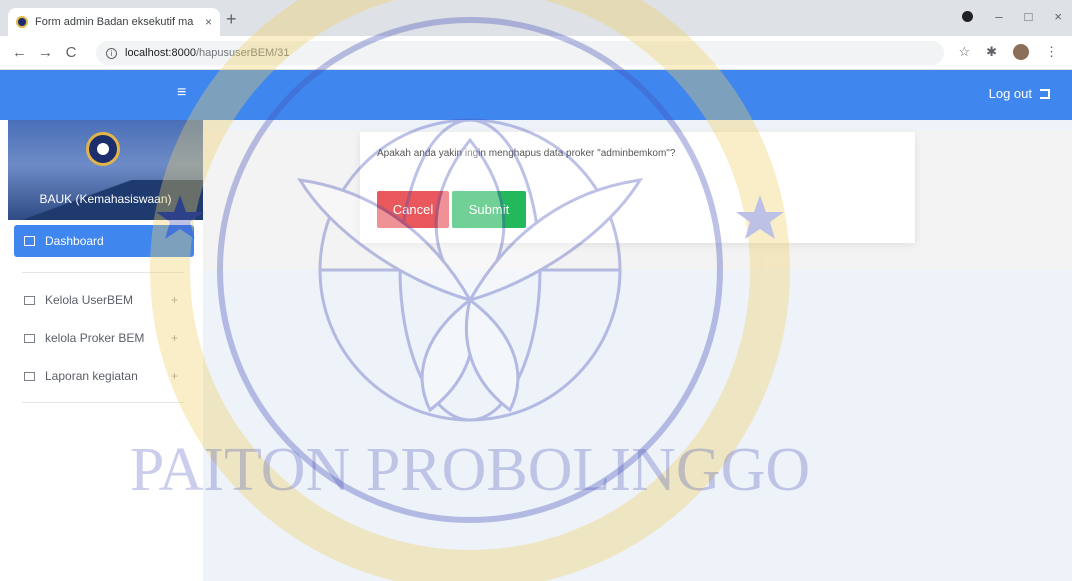 The height and width of the screenshot is (581, 1072). Describe the element at coordinates (968, 16) in the screenshot. I see `record-icon` at that location.